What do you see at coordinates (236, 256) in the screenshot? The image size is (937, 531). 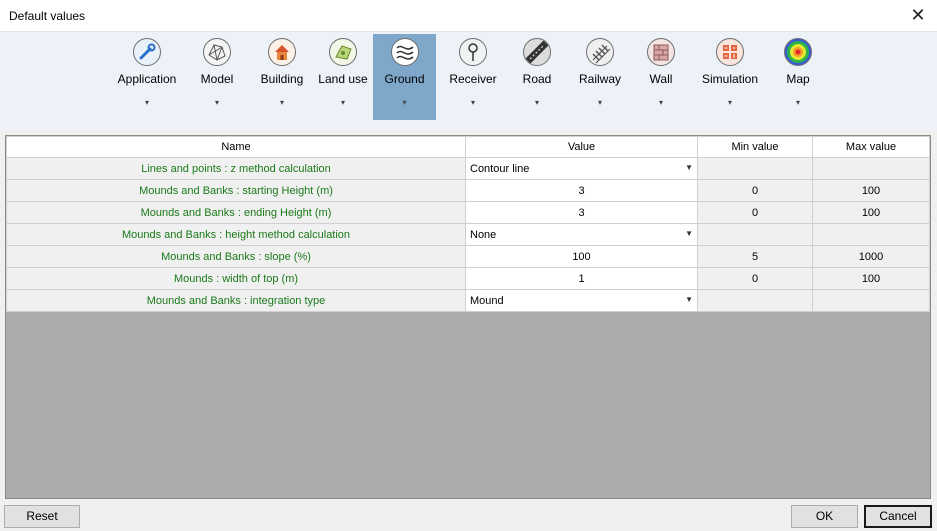 I see `row-name-cell: Mounds and Banks : slope (%)` at bounding box center [236, 256].